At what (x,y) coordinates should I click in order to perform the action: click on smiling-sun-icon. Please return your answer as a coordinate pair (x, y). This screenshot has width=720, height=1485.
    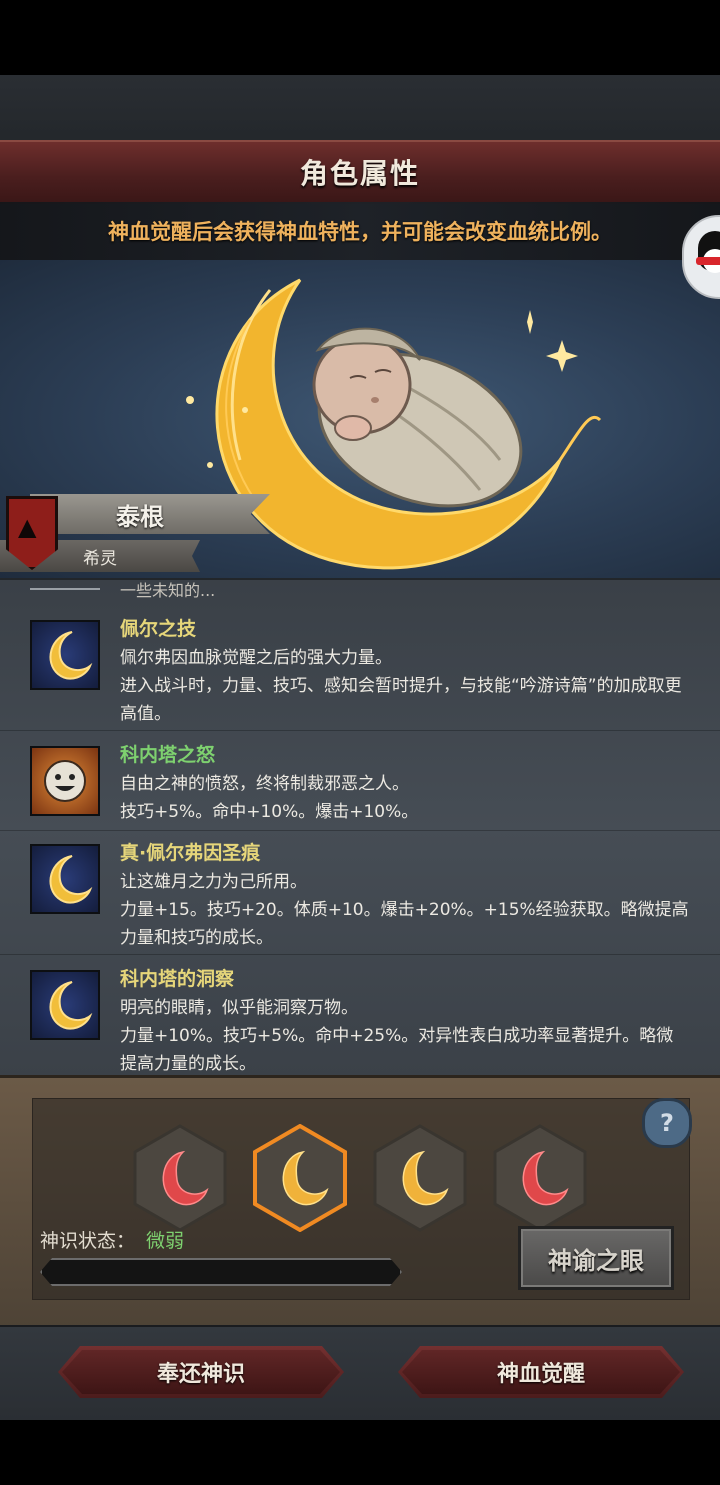
    Looking at the image, I should click on (65, 781).